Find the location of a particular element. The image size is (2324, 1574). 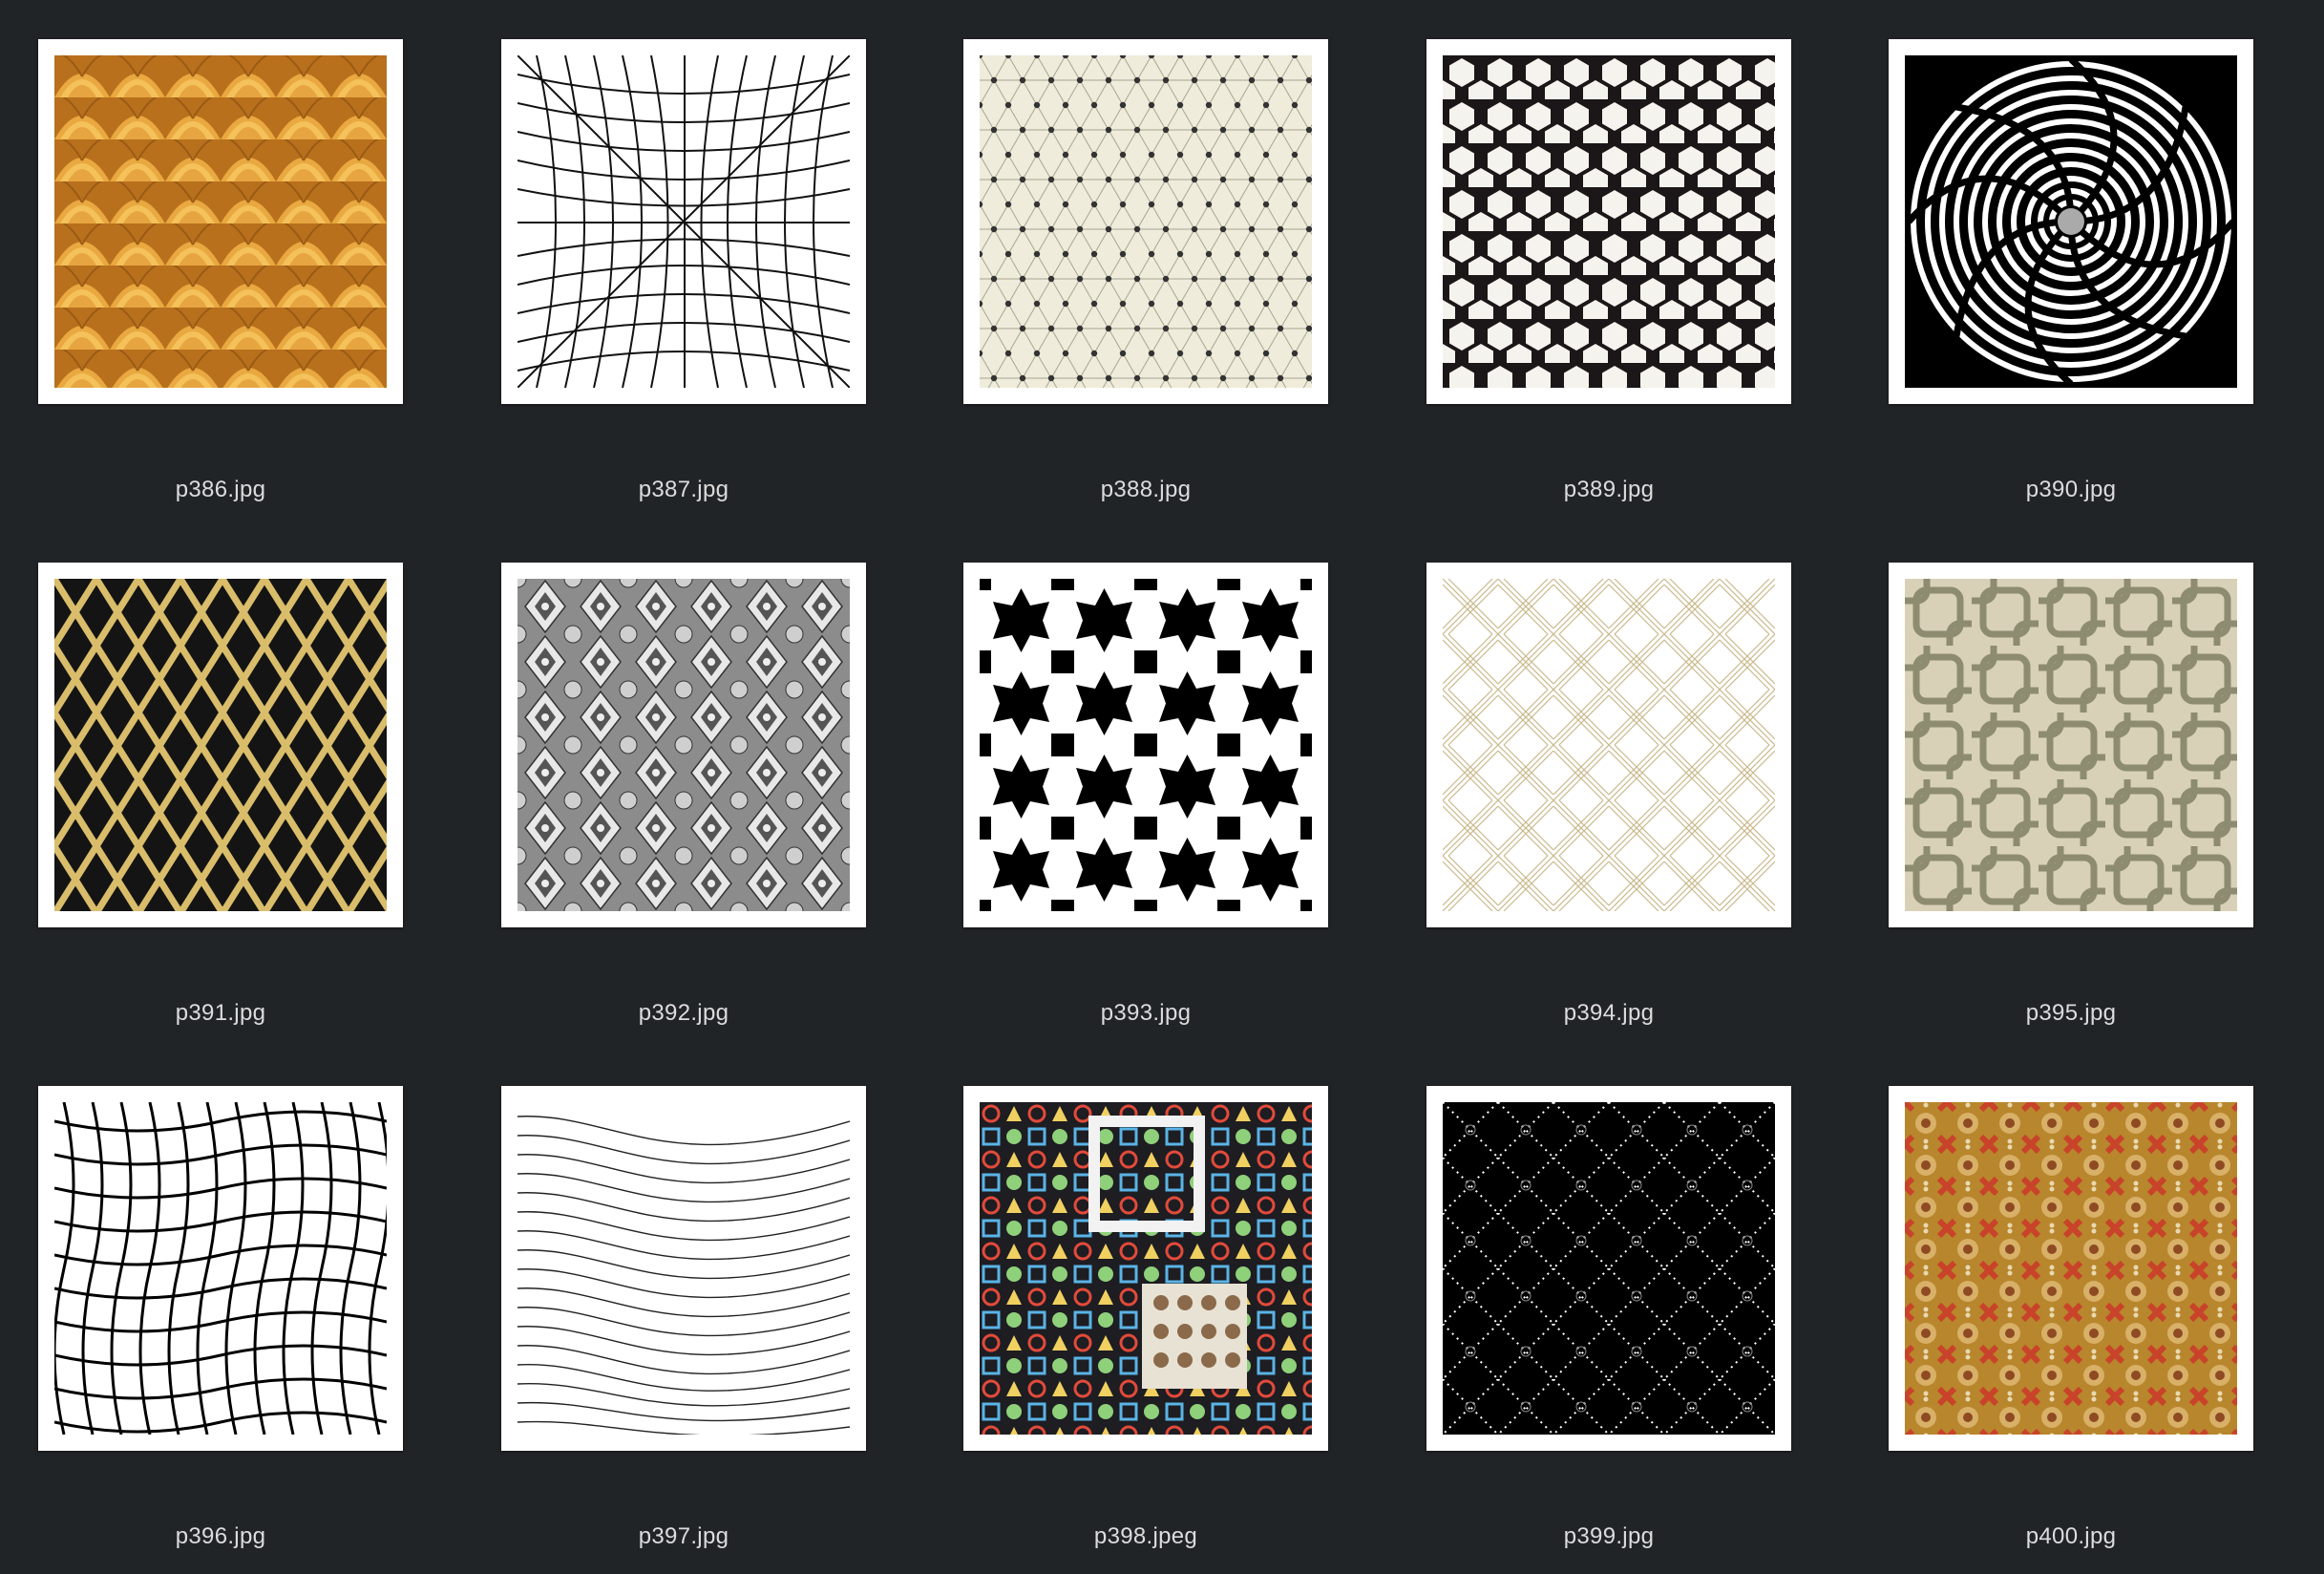

file-item: p389.jpg is located at coordinates (1608, 270).